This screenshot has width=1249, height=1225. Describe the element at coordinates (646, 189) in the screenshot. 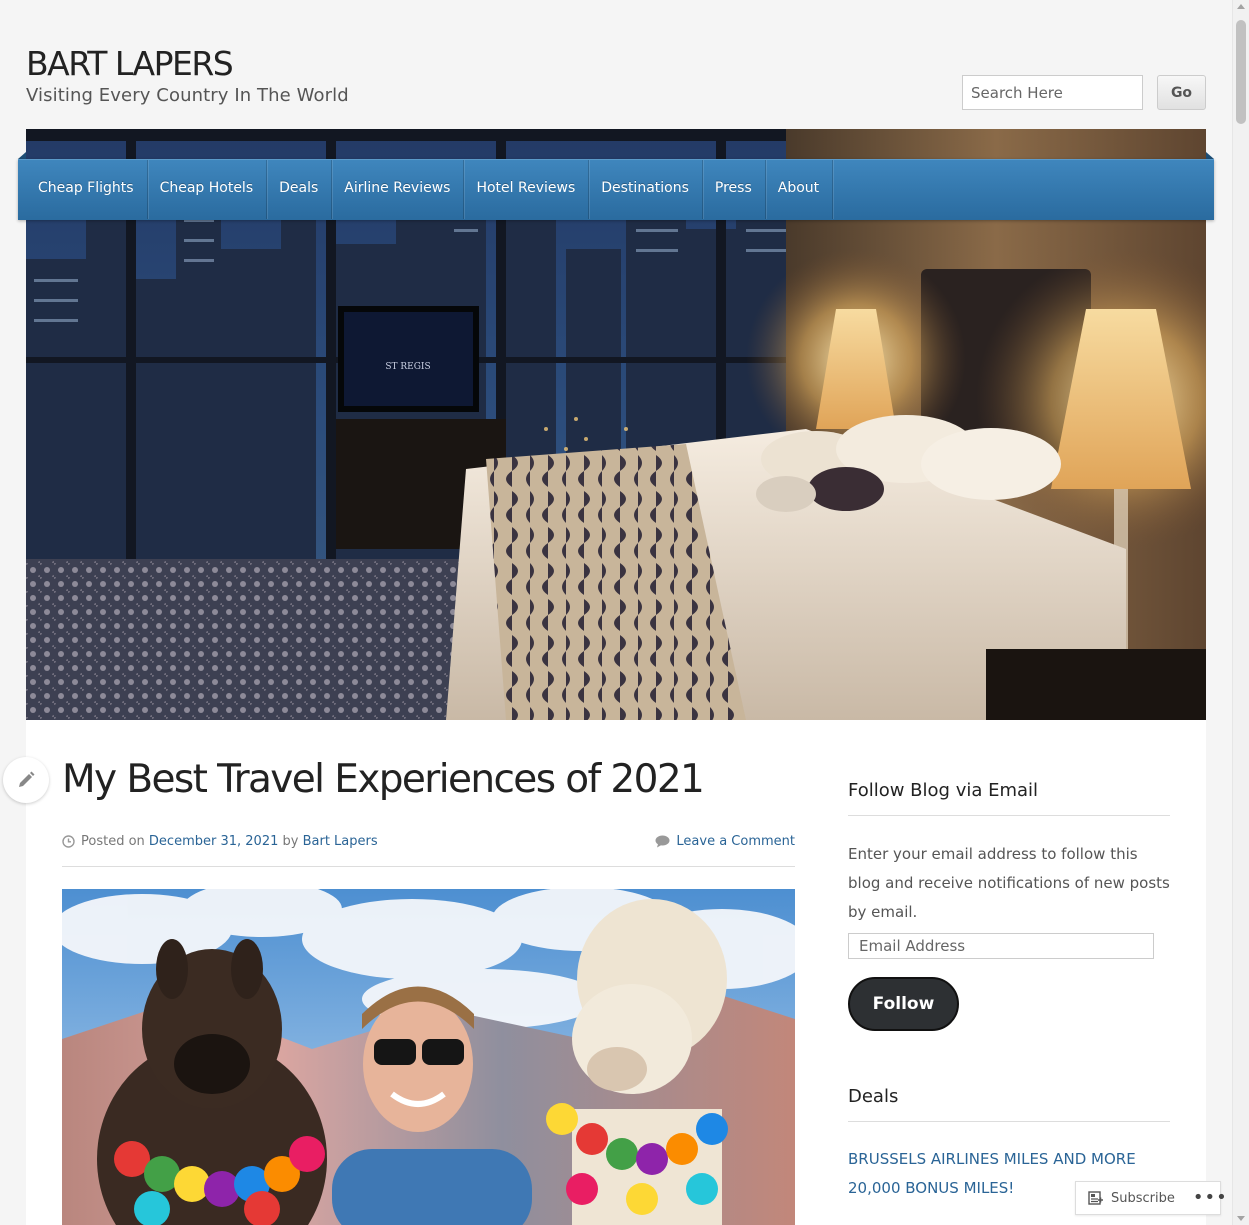

I see `nav-item-destinations: Destinations` at that location.